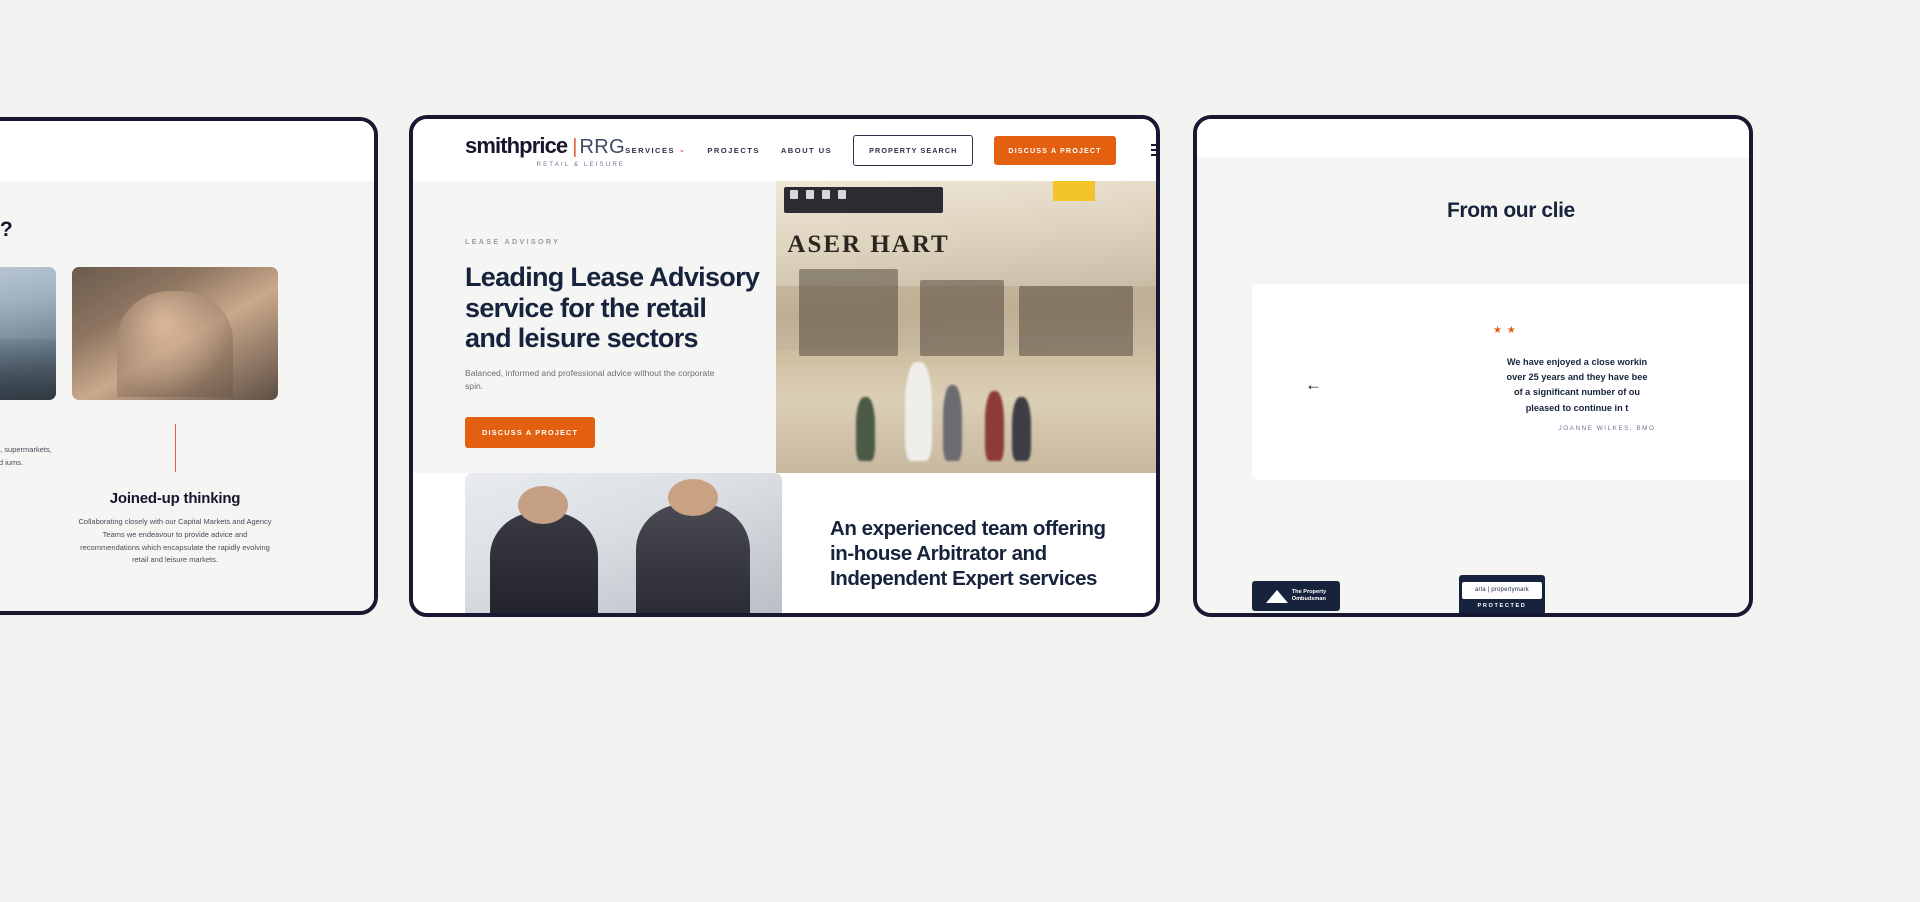 This screenshot has height=902, width=1920. Describe the element at coordinates (175, 498) in the screenshot. I see `left-column-title: Joined-up thinking` at that location.